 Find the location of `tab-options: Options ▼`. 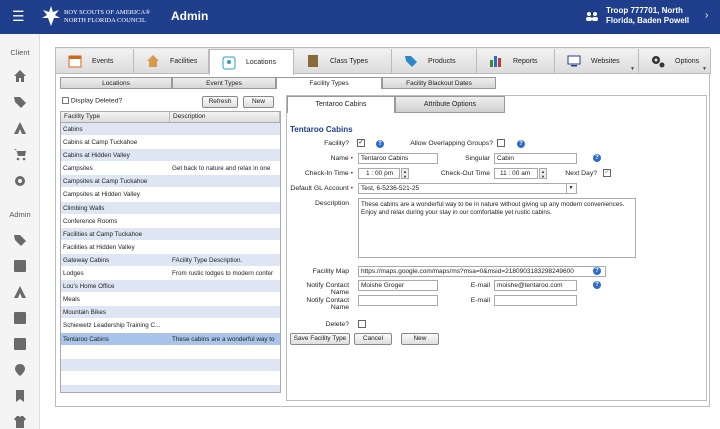

tab-options: Options ▼ is located at coordinates (675, 61).